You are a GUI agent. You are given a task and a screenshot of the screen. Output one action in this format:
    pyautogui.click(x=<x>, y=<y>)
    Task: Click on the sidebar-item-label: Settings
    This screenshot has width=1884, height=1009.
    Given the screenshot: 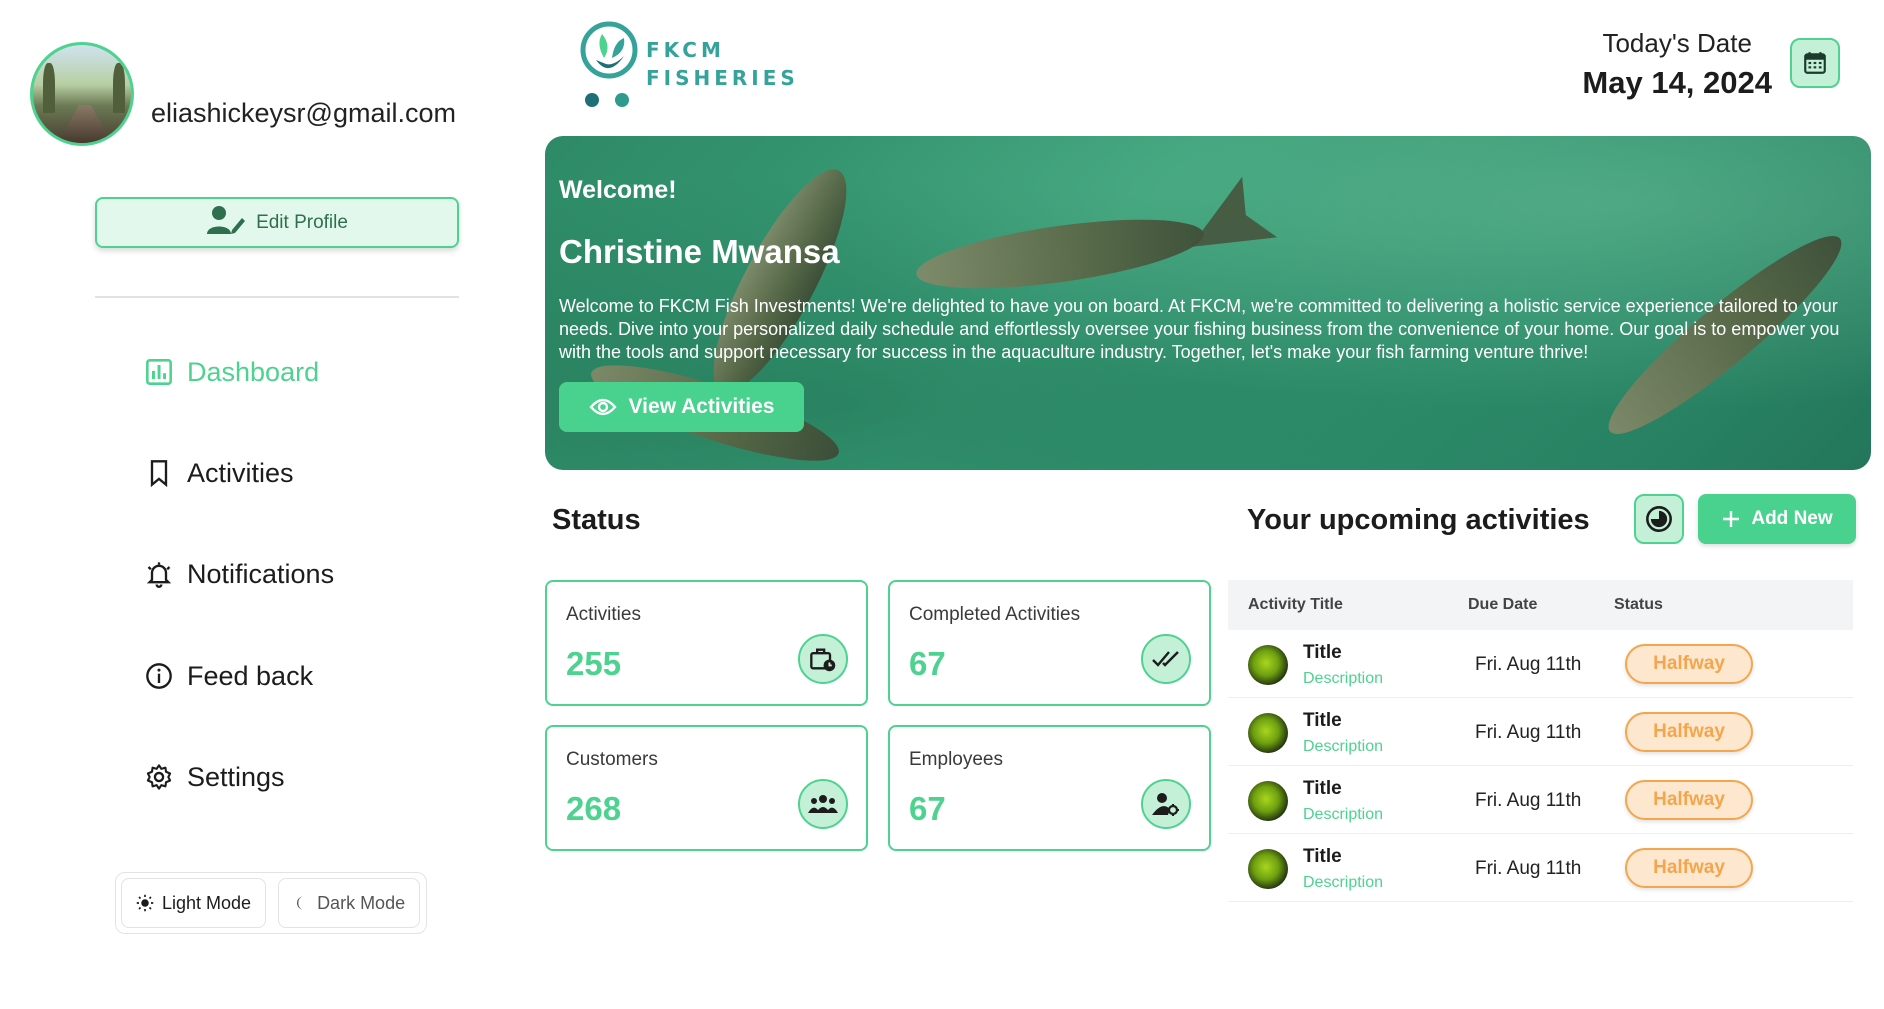 What is the action you would take?
    pyautogui.click(x=236, y=776)
    